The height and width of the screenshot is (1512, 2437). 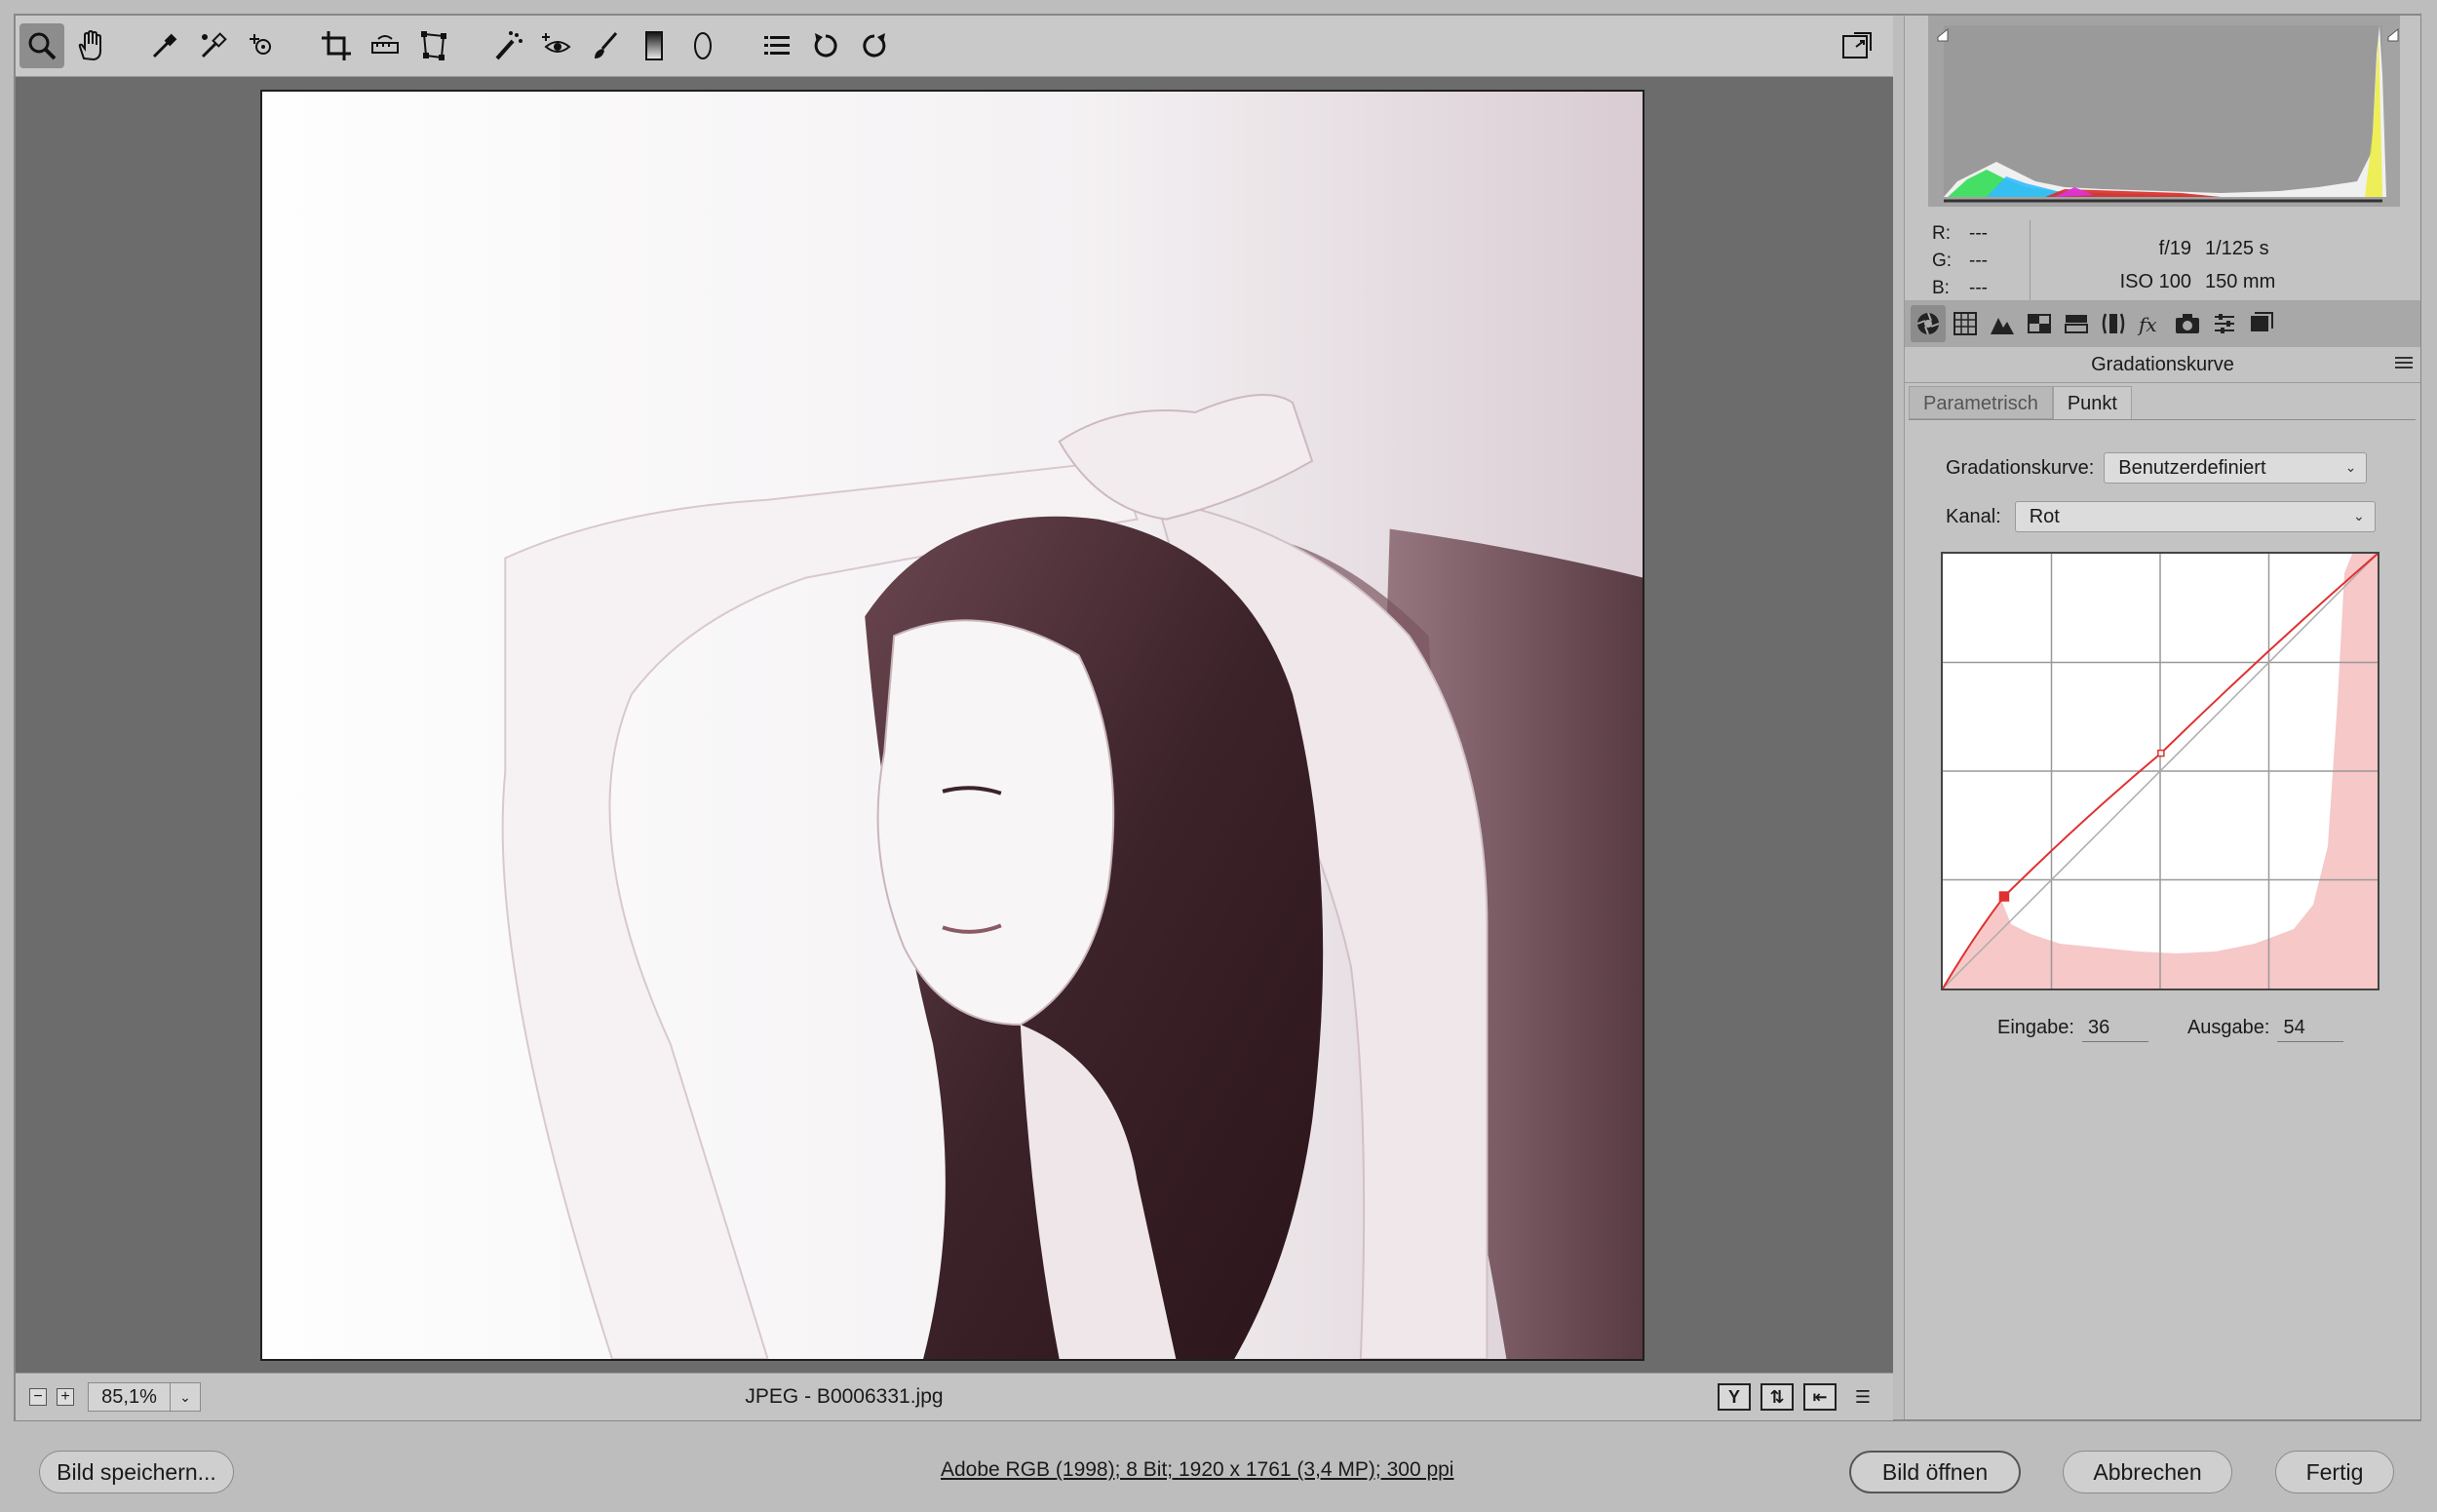 What do you see at coordinates (1942, 233) in the screenshot?
I see `r-label: R:` at bounding box center [1942, 233].